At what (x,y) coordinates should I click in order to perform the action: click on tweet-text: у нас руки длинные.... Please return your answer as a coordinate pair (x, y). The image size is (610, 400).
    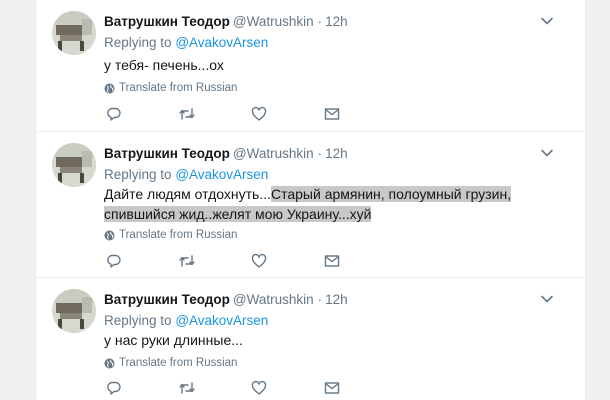
    Looking at the image, I should click on (329, 340).